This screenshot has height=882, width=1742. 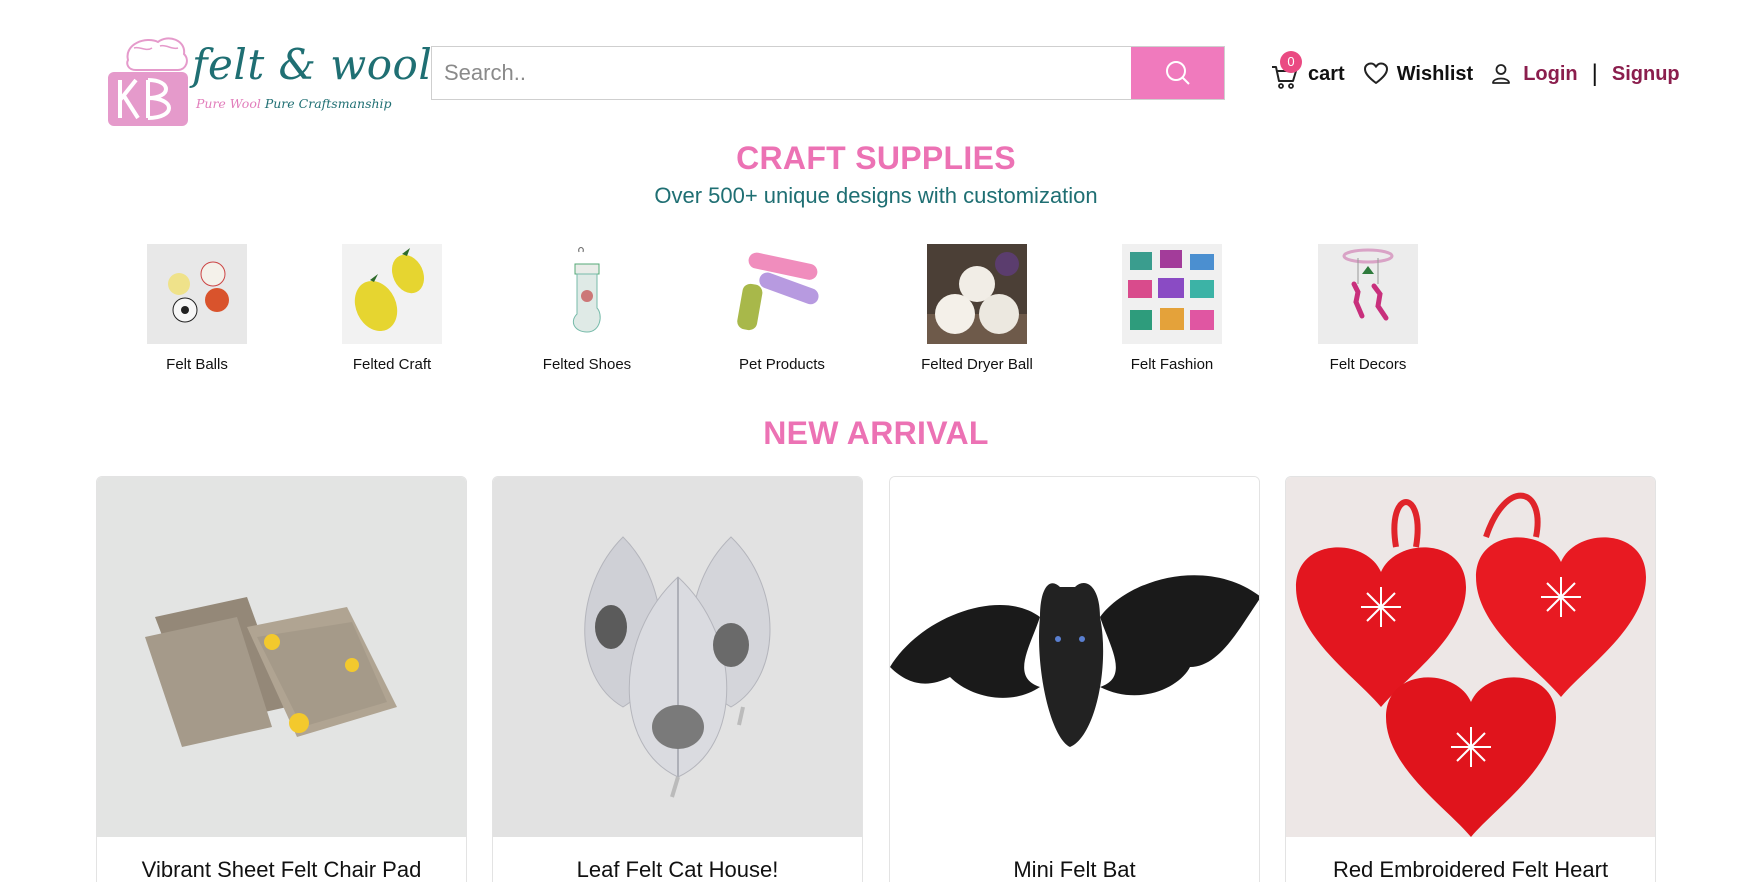 What do you see at coordinates (1074, 657) in the screenshot?
I see `product-image-felt-bat` at bounding box center [1074, 657].